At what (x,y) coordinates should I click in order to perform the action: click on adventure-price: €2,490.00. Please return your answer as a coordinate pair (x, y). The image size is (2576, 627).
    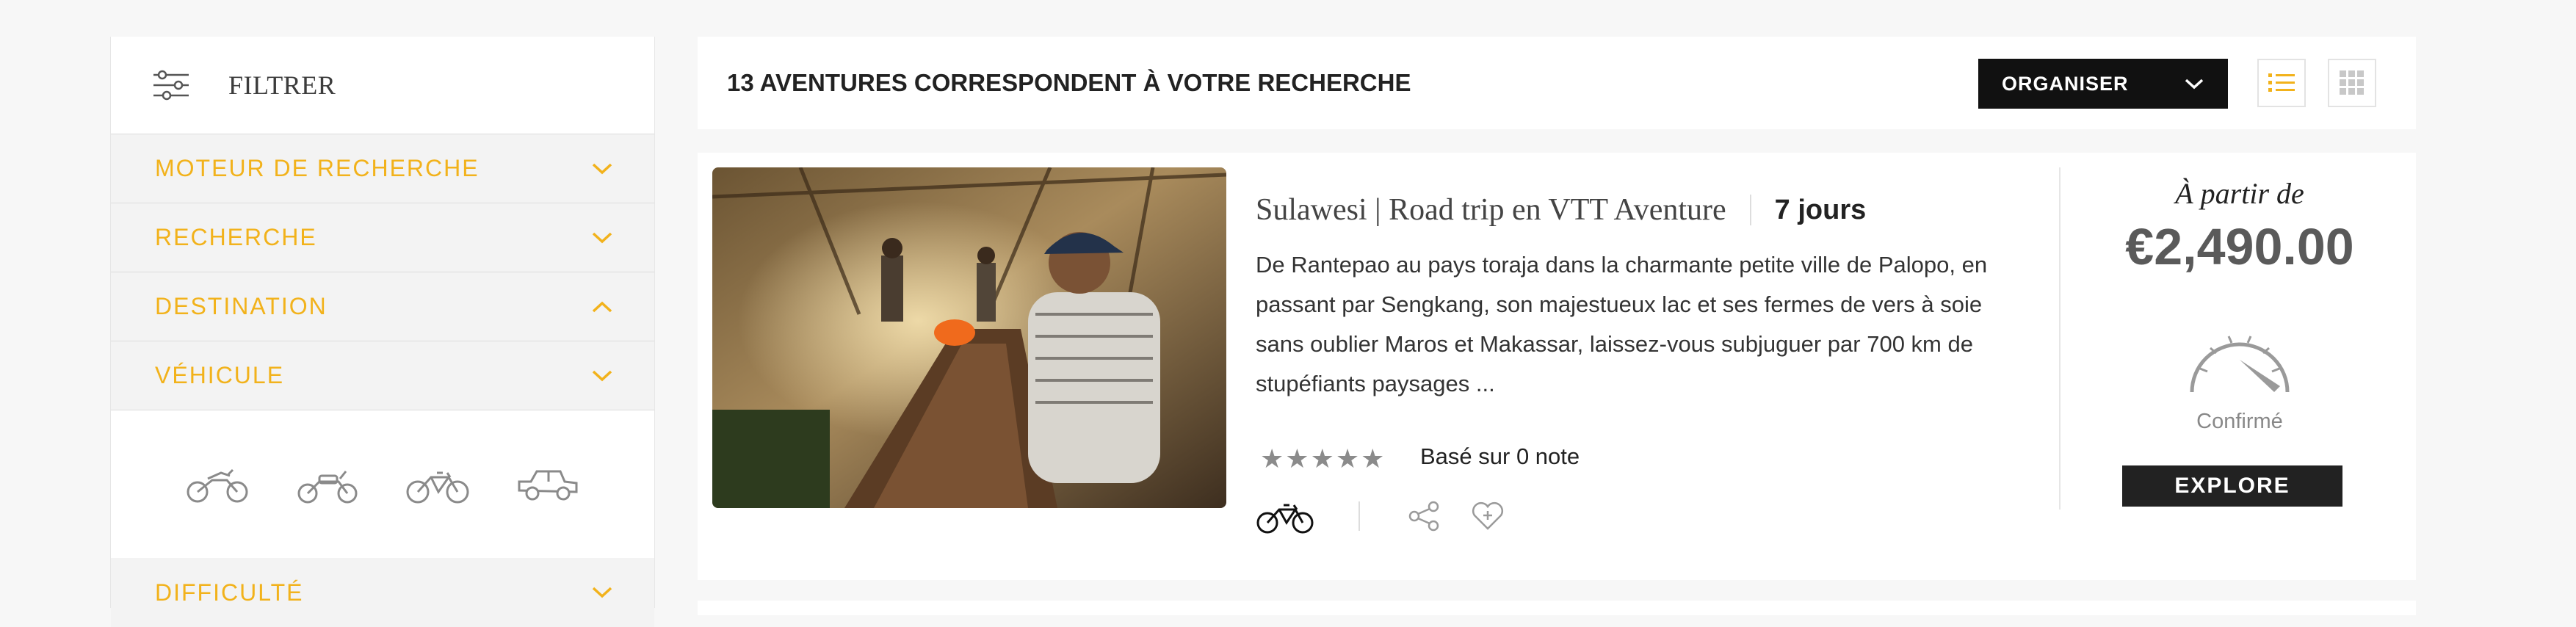
    Looking at the image, I should click on (2239, 247).